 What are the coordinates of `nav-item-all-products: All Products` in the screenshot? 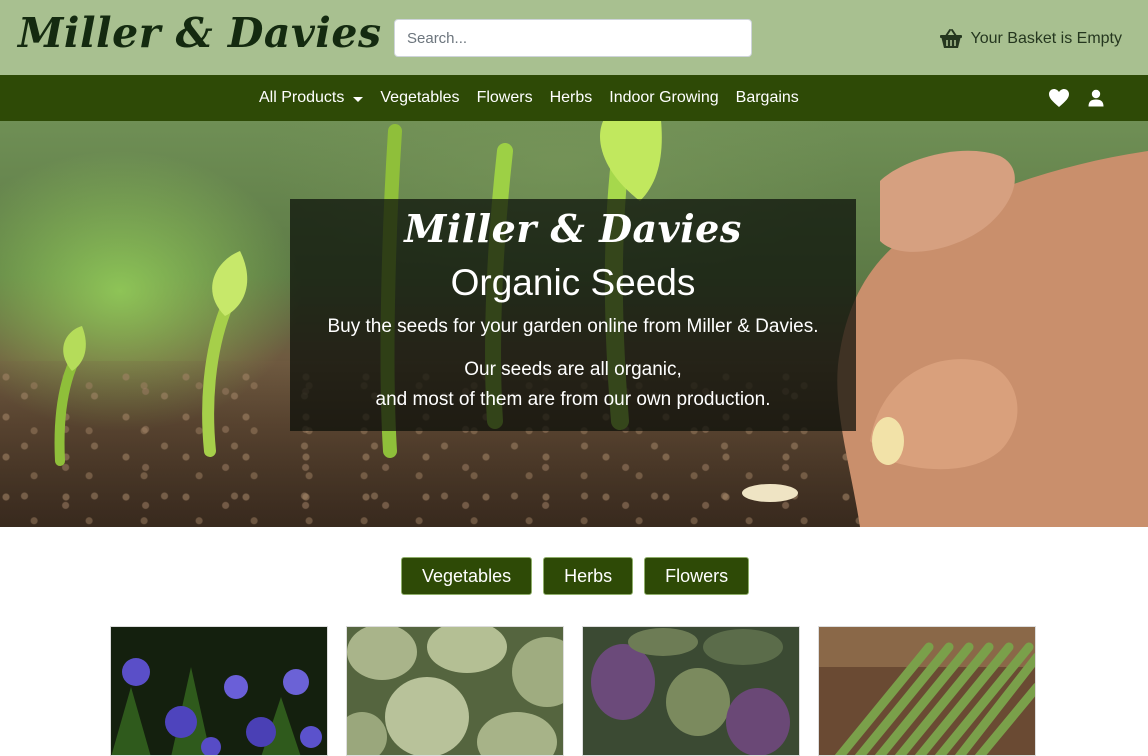 It's located at (311, 98).